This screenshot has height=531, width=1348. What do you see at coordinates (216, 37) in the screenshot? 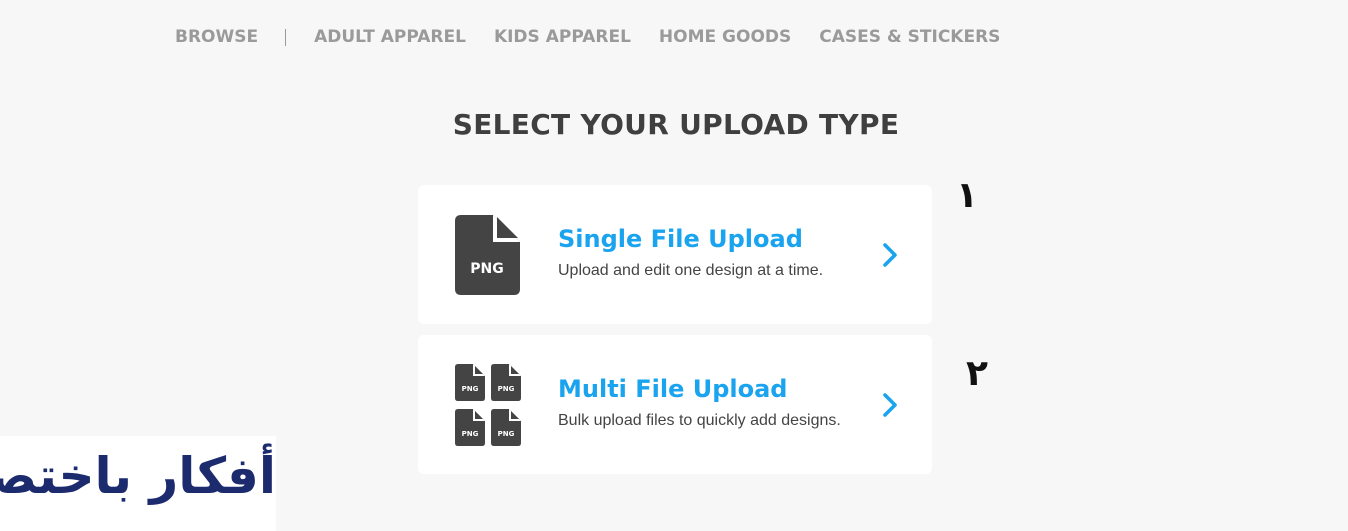
I see `nav-item-browse: BROWSE` at bounding box center [216, 37].